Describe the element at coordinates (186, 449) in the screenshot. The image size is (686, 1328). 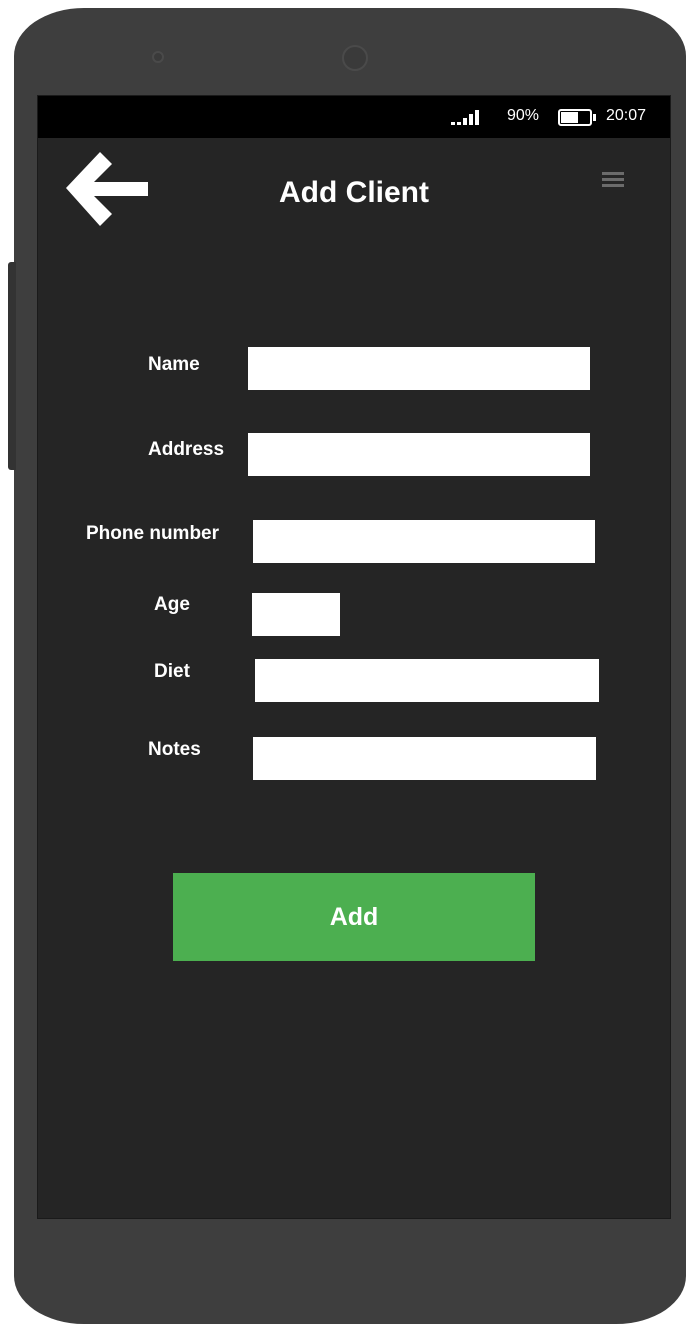
I see `address-label: Address` at that location.